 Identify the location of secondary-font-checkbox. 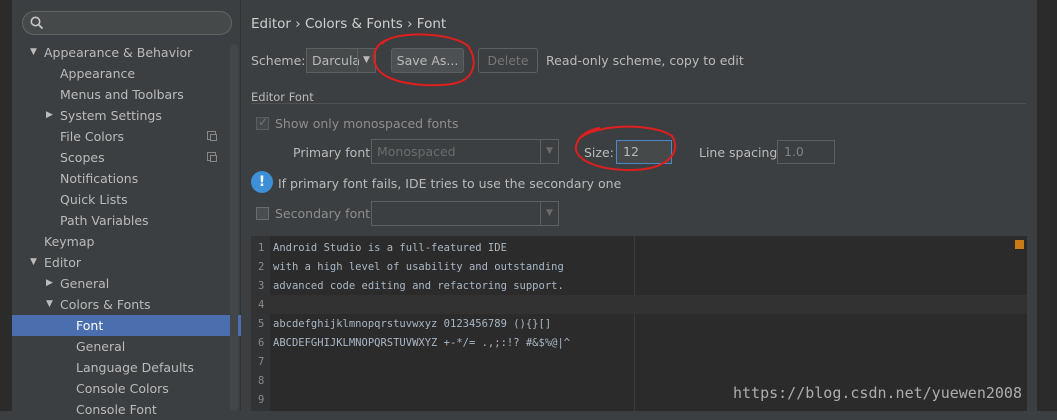
(262, 213).